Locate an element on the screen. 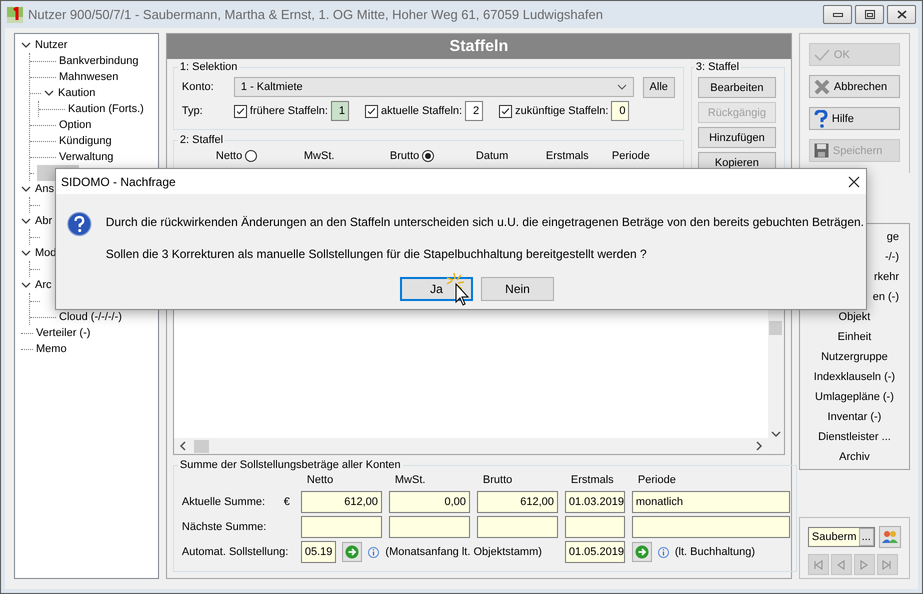  record-value: Sauberm is located at coordinates (834, 537).